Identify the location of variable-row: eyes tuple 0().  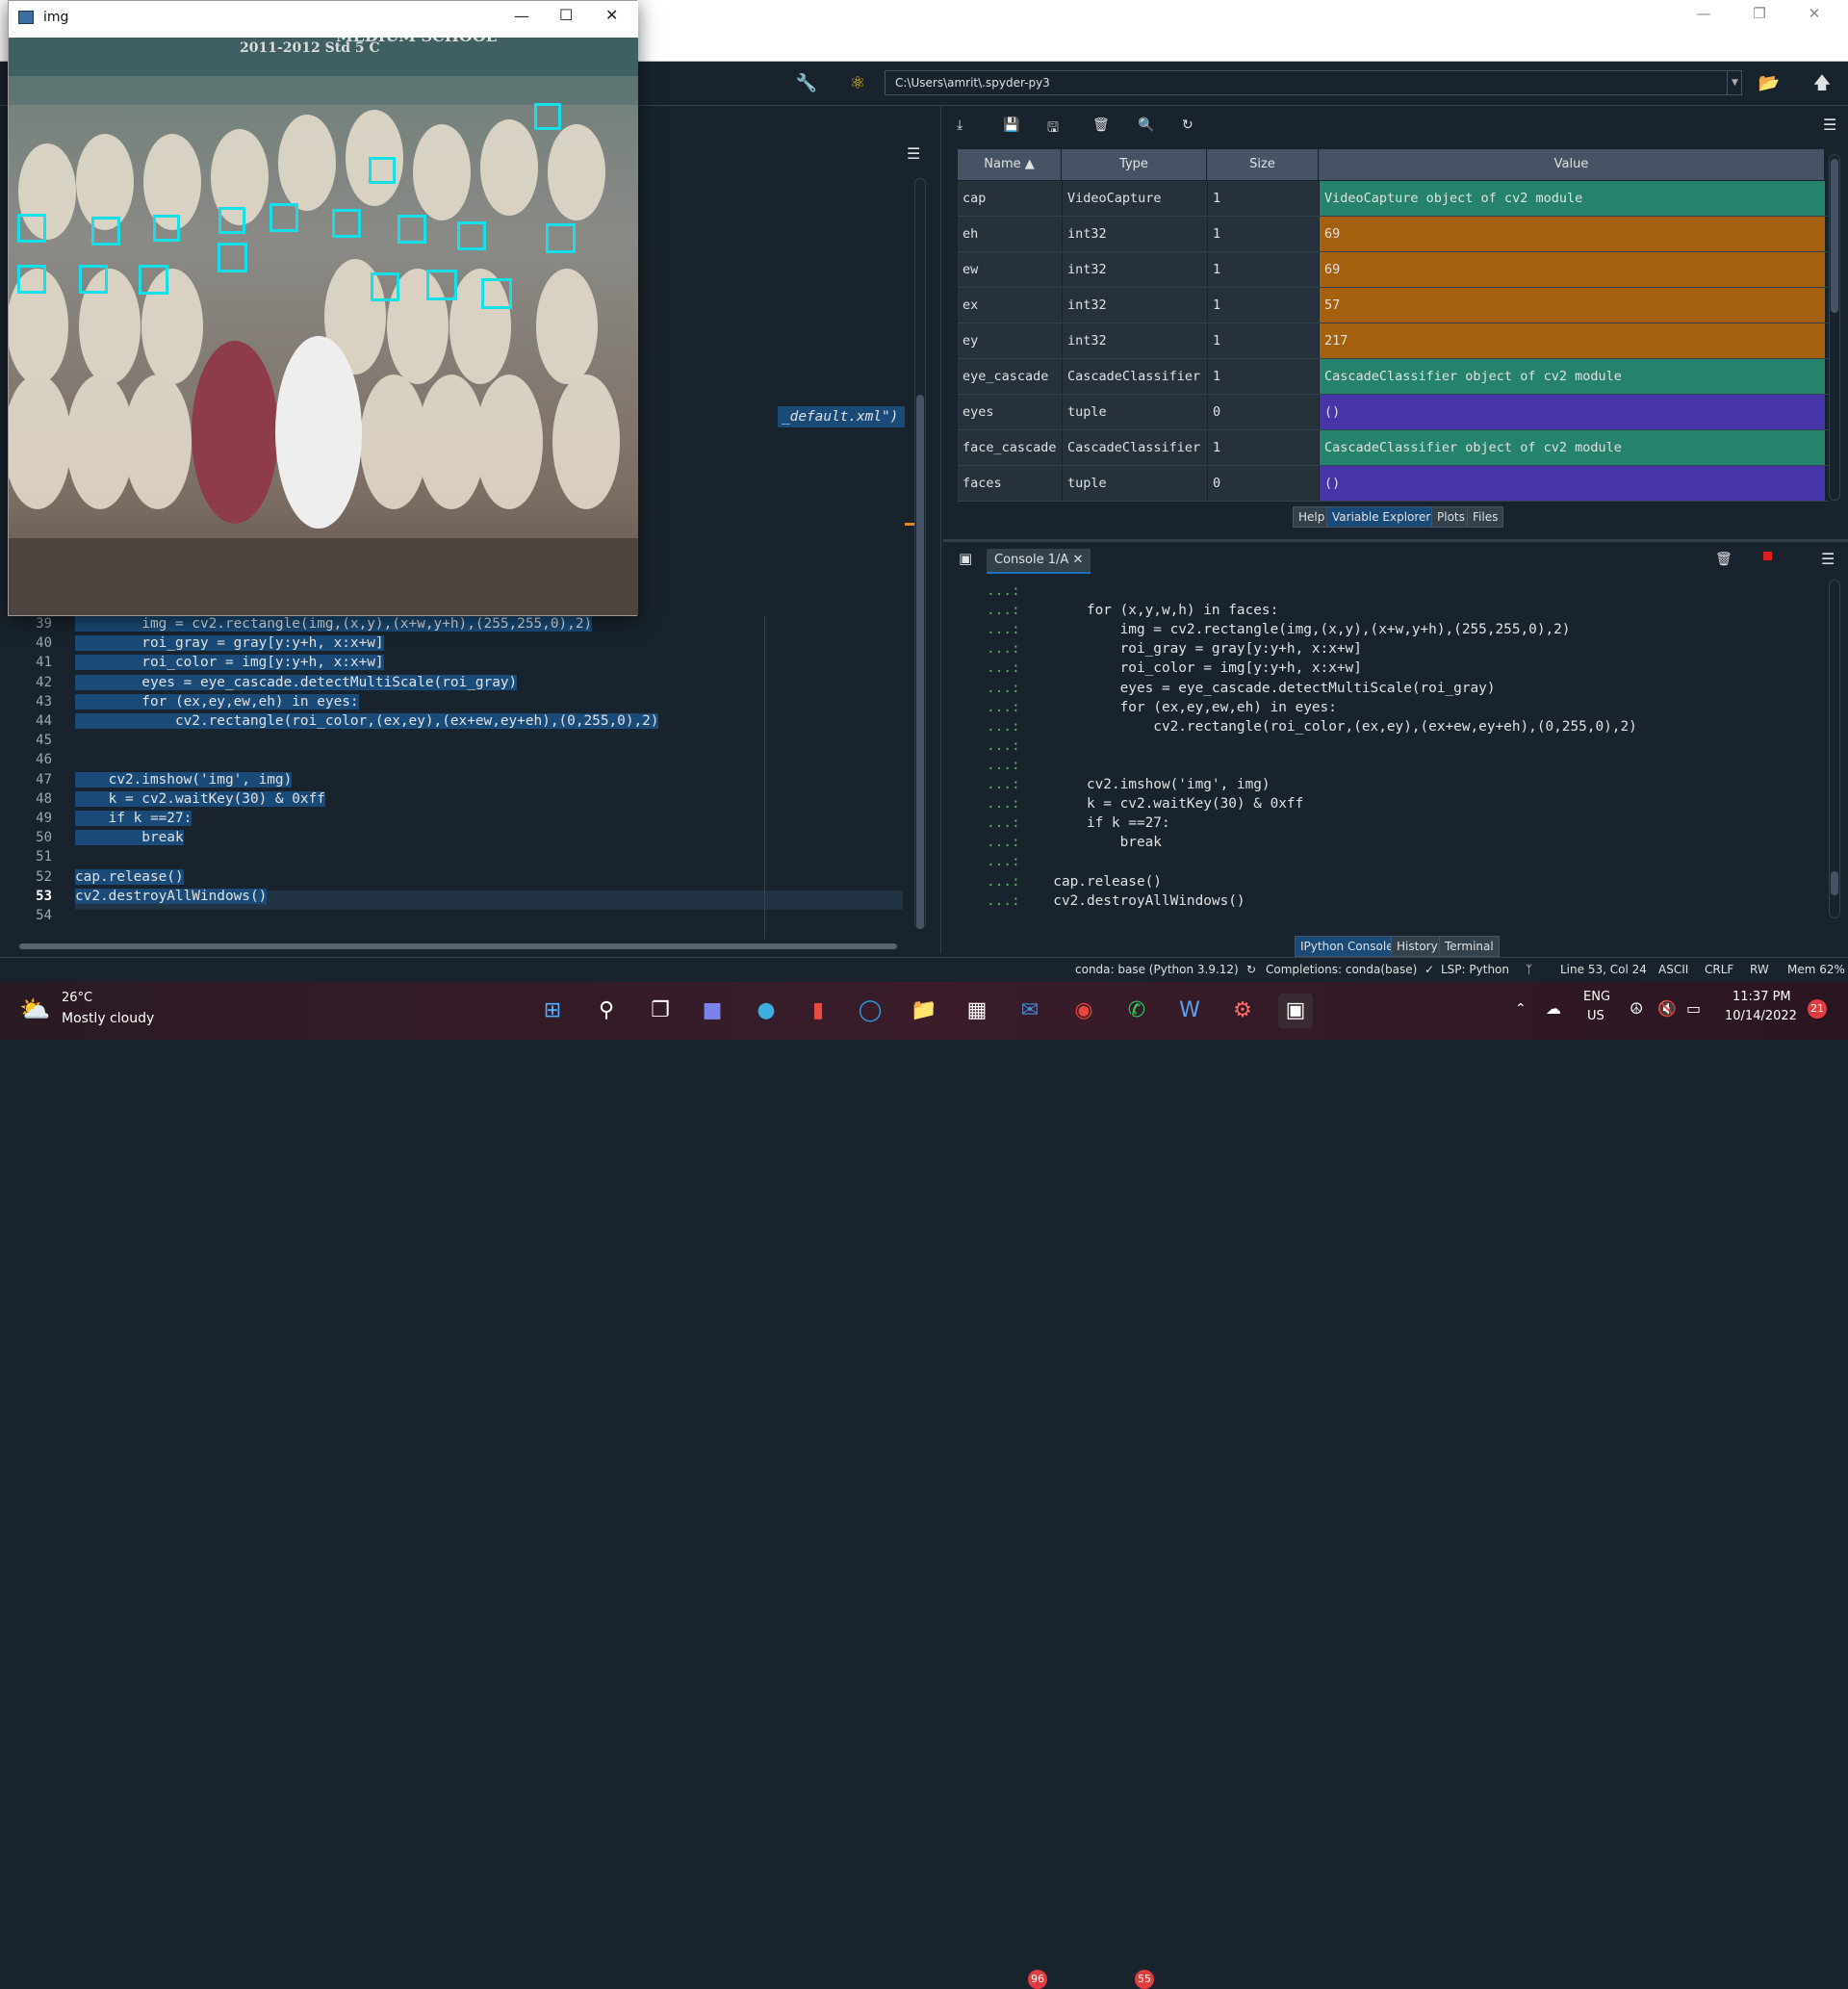
(1393, 413).